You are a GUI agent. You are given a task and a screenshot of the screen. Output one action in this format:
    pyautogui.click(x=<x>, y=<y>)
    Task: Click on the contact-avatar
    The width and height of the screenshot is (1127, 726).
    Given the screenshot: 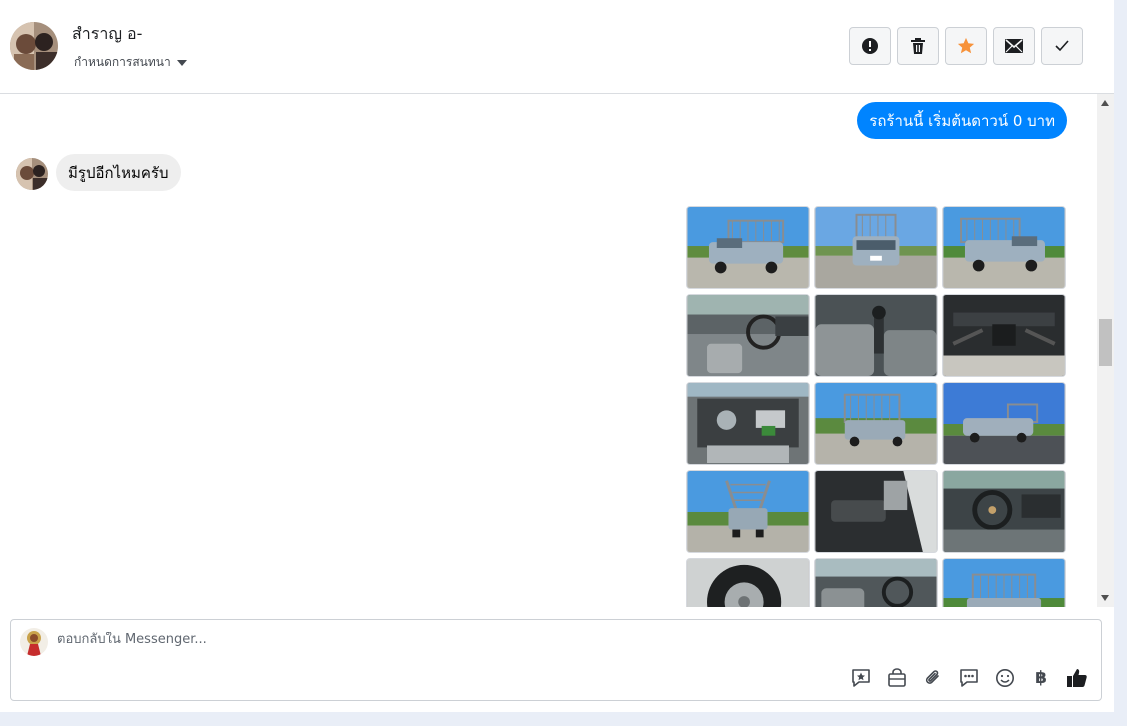 What is the action you would take?
    pyautogui.click(x=34, y=46)
    